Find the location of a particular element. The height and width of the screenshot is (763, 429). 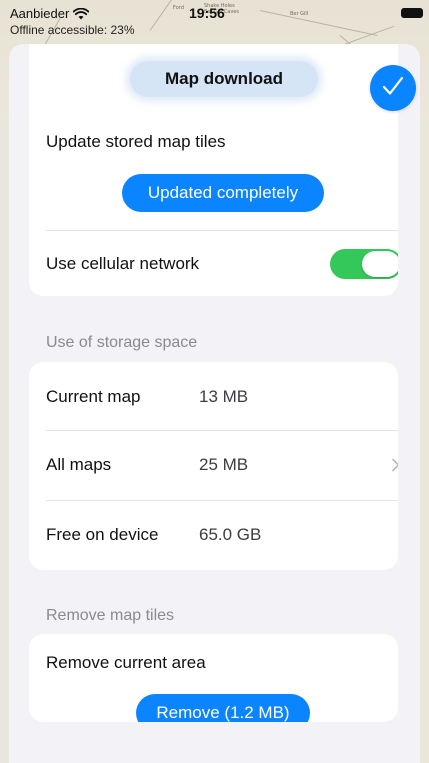

row-label: Current map is located at coordinates (93, 396).